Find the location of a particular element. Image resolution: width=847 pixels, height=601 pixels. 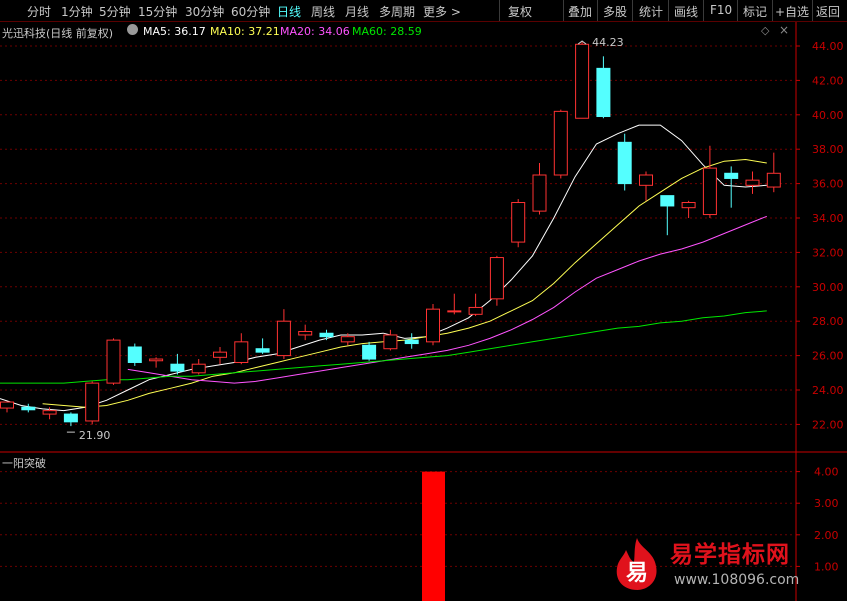

flame-logo-icon: 易 is located at coordinates (636, 564).